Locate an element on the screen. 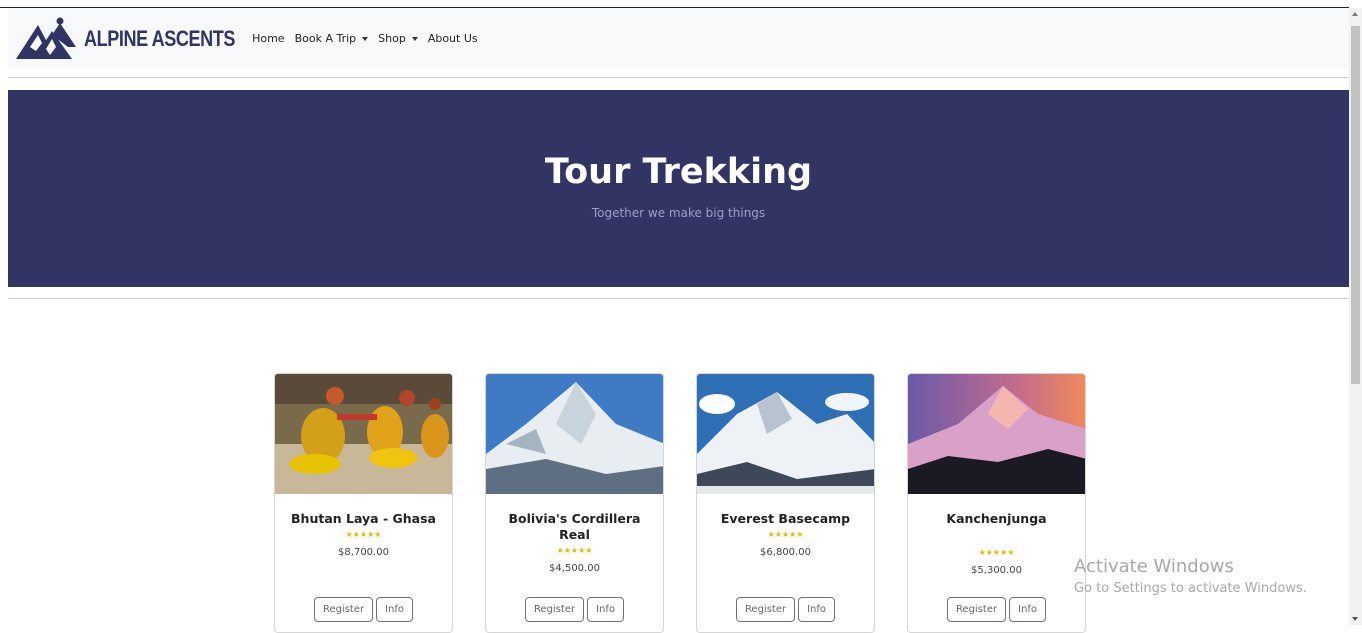 This screenshot has height=633, width=1362. mountain-logo-icon is located at coordinates (46, 38).